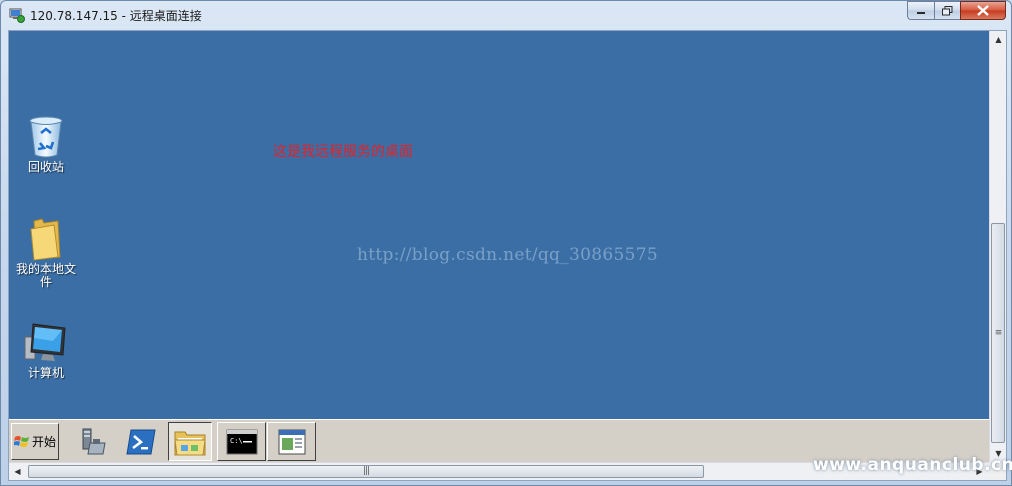 Image resolution: width=1012 pixels, height=486 pixels. Describe the element at coordinates (45, 167) in the screenshot. I see `desktop-icon-label: 回收站` at that location.